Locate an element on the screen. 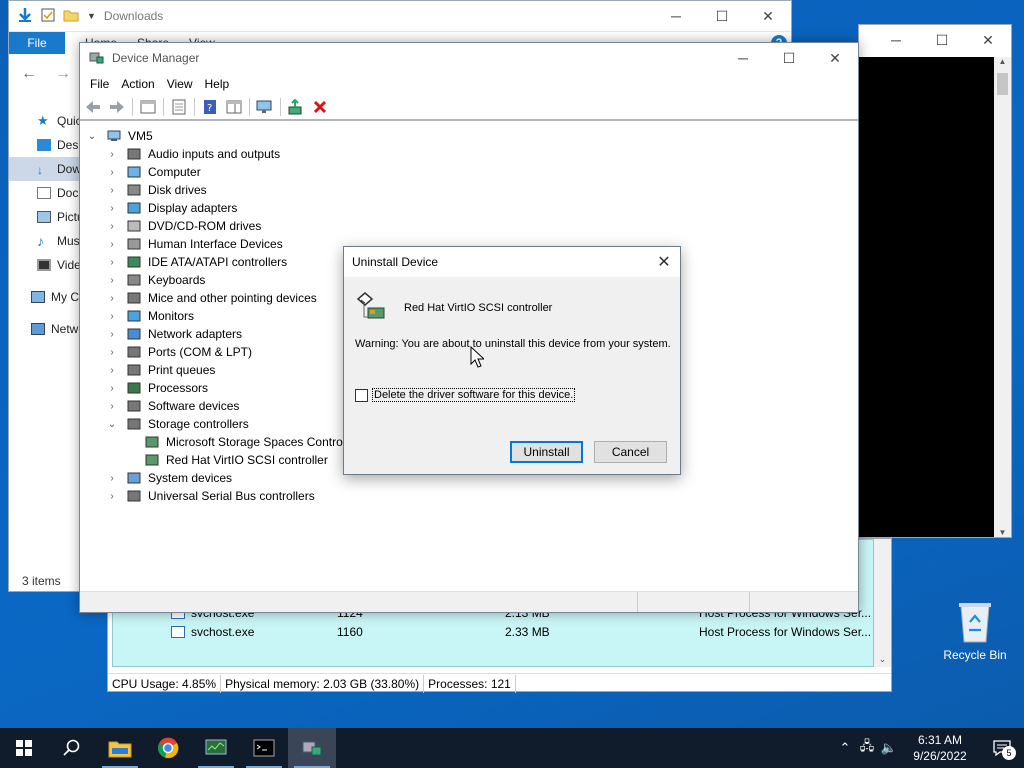  sidebar-item-pictures: Pictures is located at coordinates (45, 217).